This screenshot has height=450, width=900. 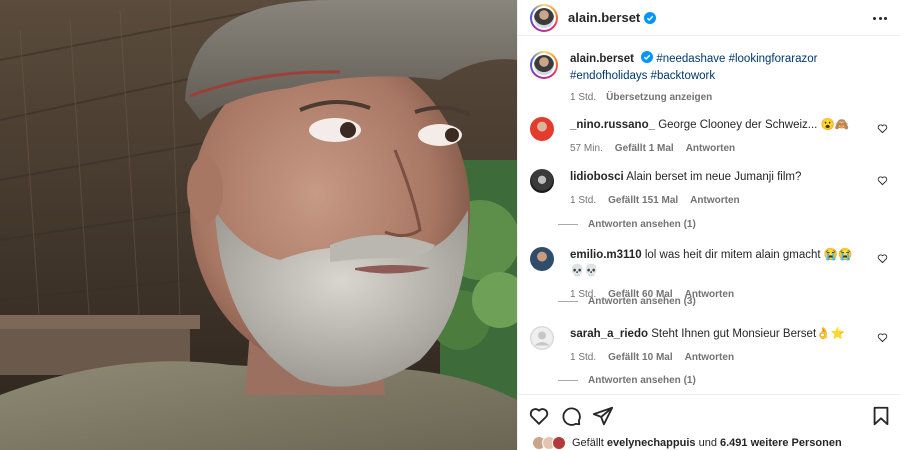 I want to click on comment-icon, so click(x=571, y=416).